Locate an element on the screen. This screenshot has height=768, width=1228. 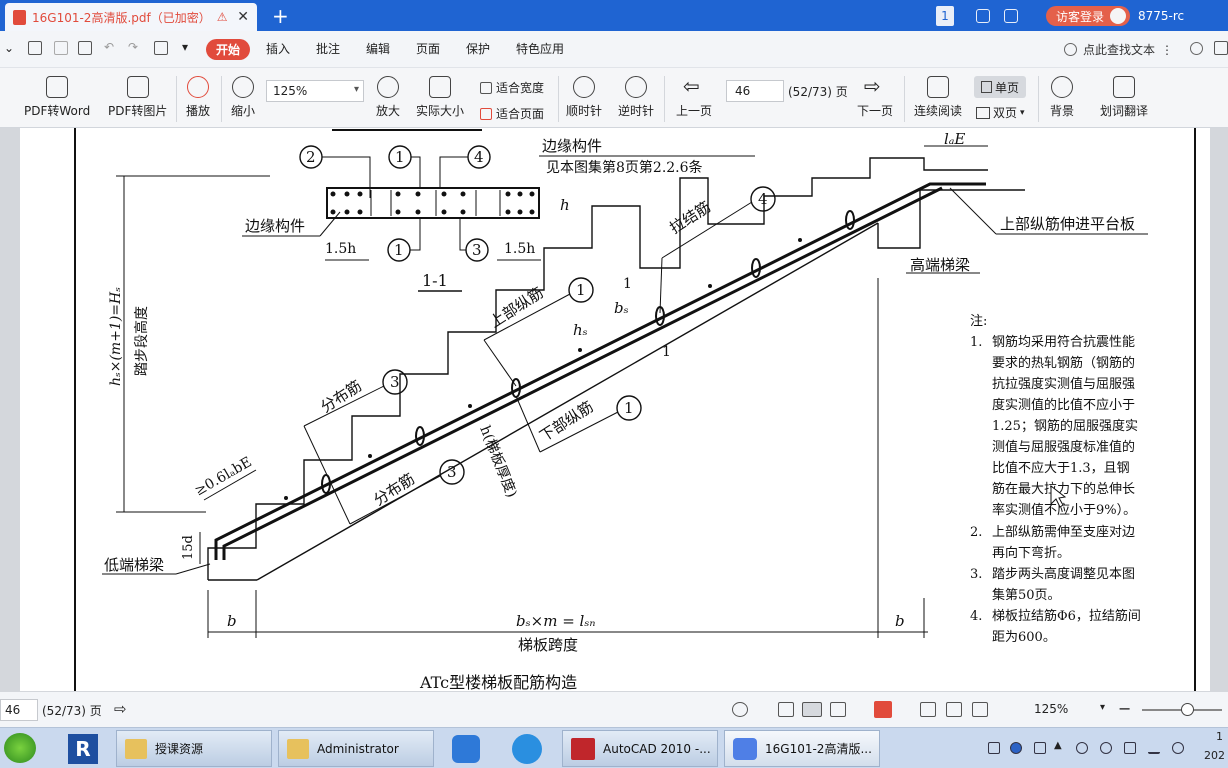
start-button is located at coordinates (20, 748).